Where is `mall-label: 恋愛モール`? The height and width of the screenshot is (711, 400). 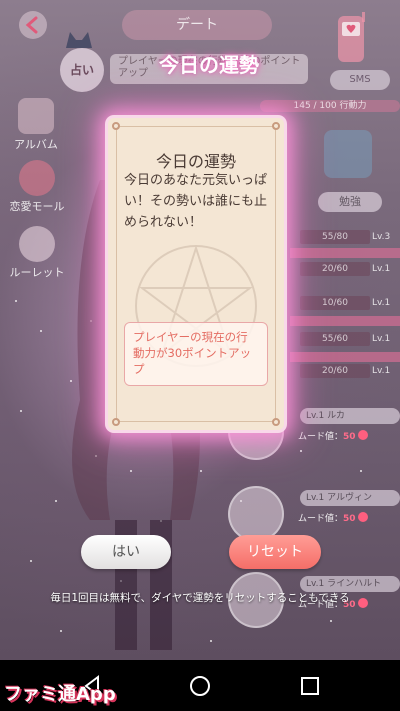 mall-label: 恋愛モール is located at coordinates (37, 206).